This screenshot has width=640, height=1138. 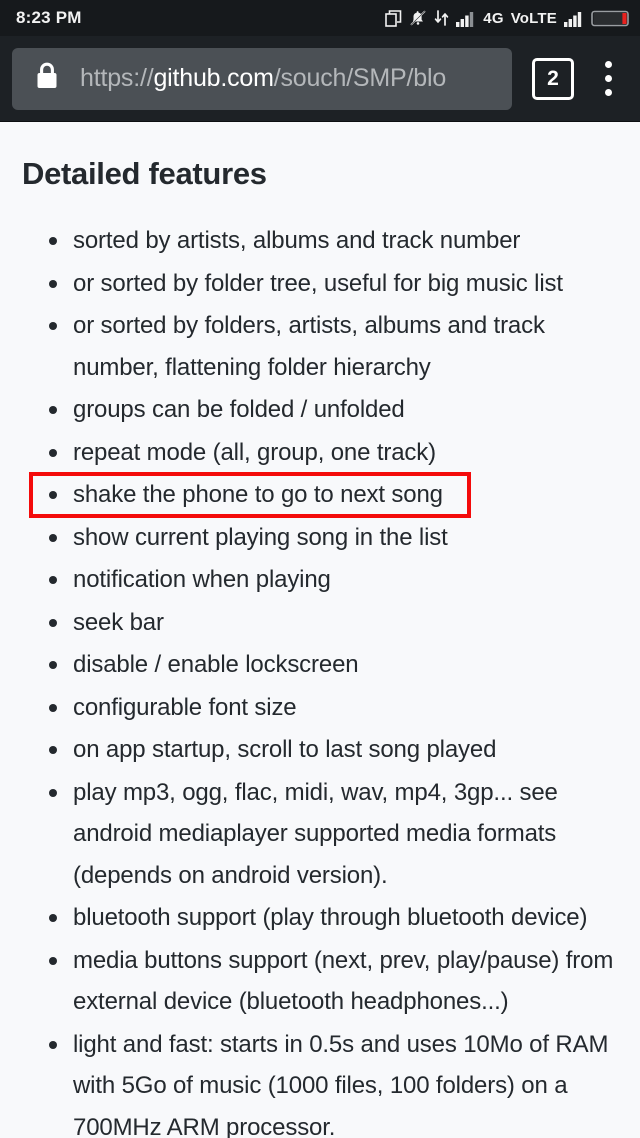 What do you see at coordinates (258, 494) in the screenshot?
I see `list-item-text: shake the phone to go to next song` at bounding box center [258, 494].